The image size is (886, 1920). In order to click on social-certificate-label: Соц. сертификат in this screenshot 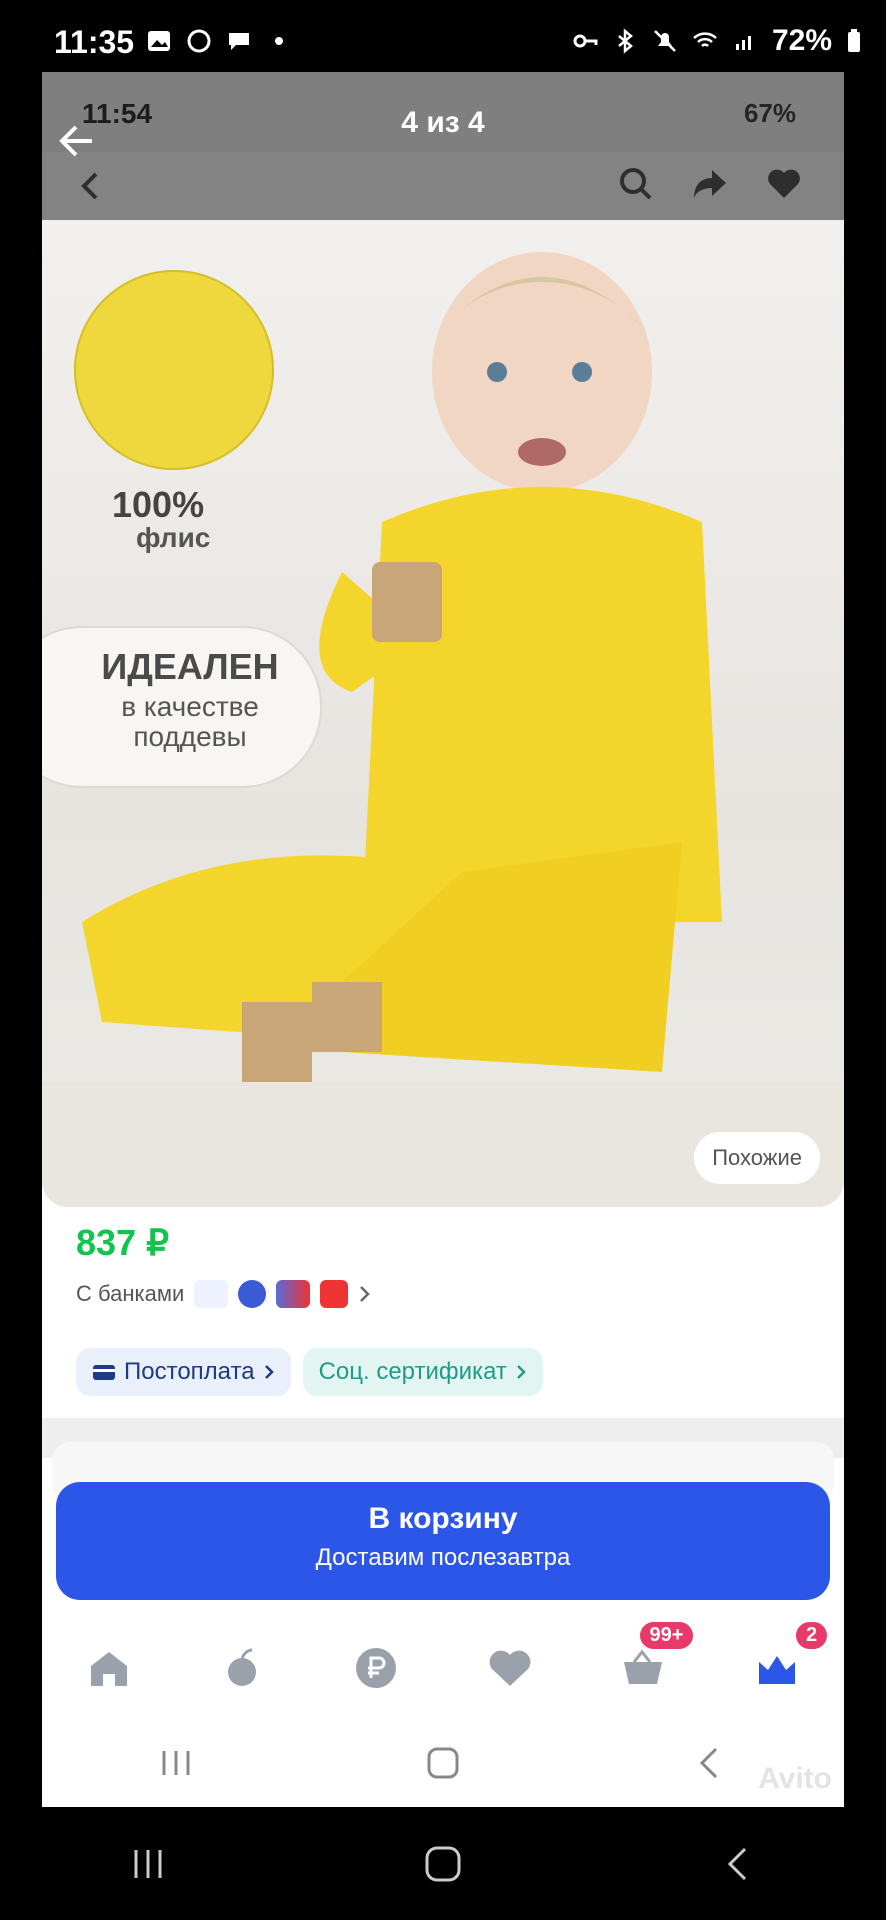, I will do `click(412, 1371)`.